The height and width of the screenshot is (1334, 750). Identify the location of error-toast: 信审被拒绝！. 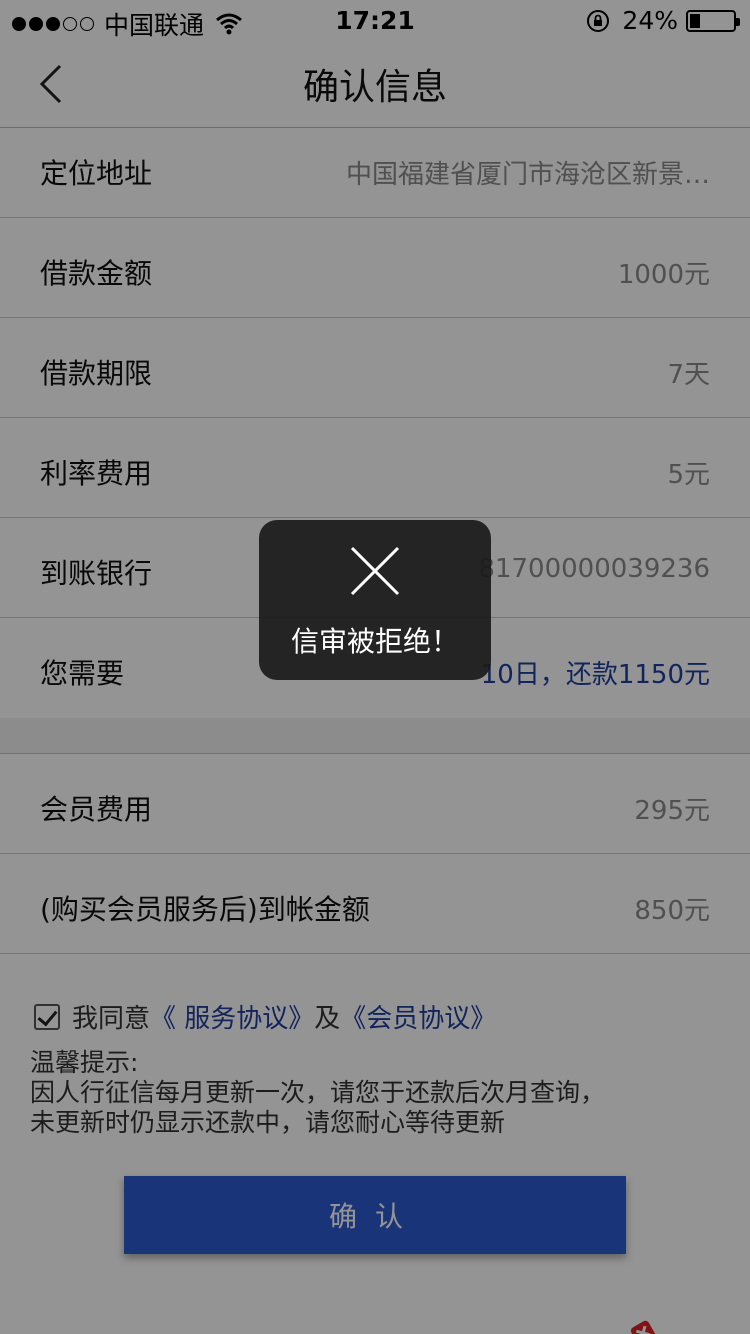
(375, 600).